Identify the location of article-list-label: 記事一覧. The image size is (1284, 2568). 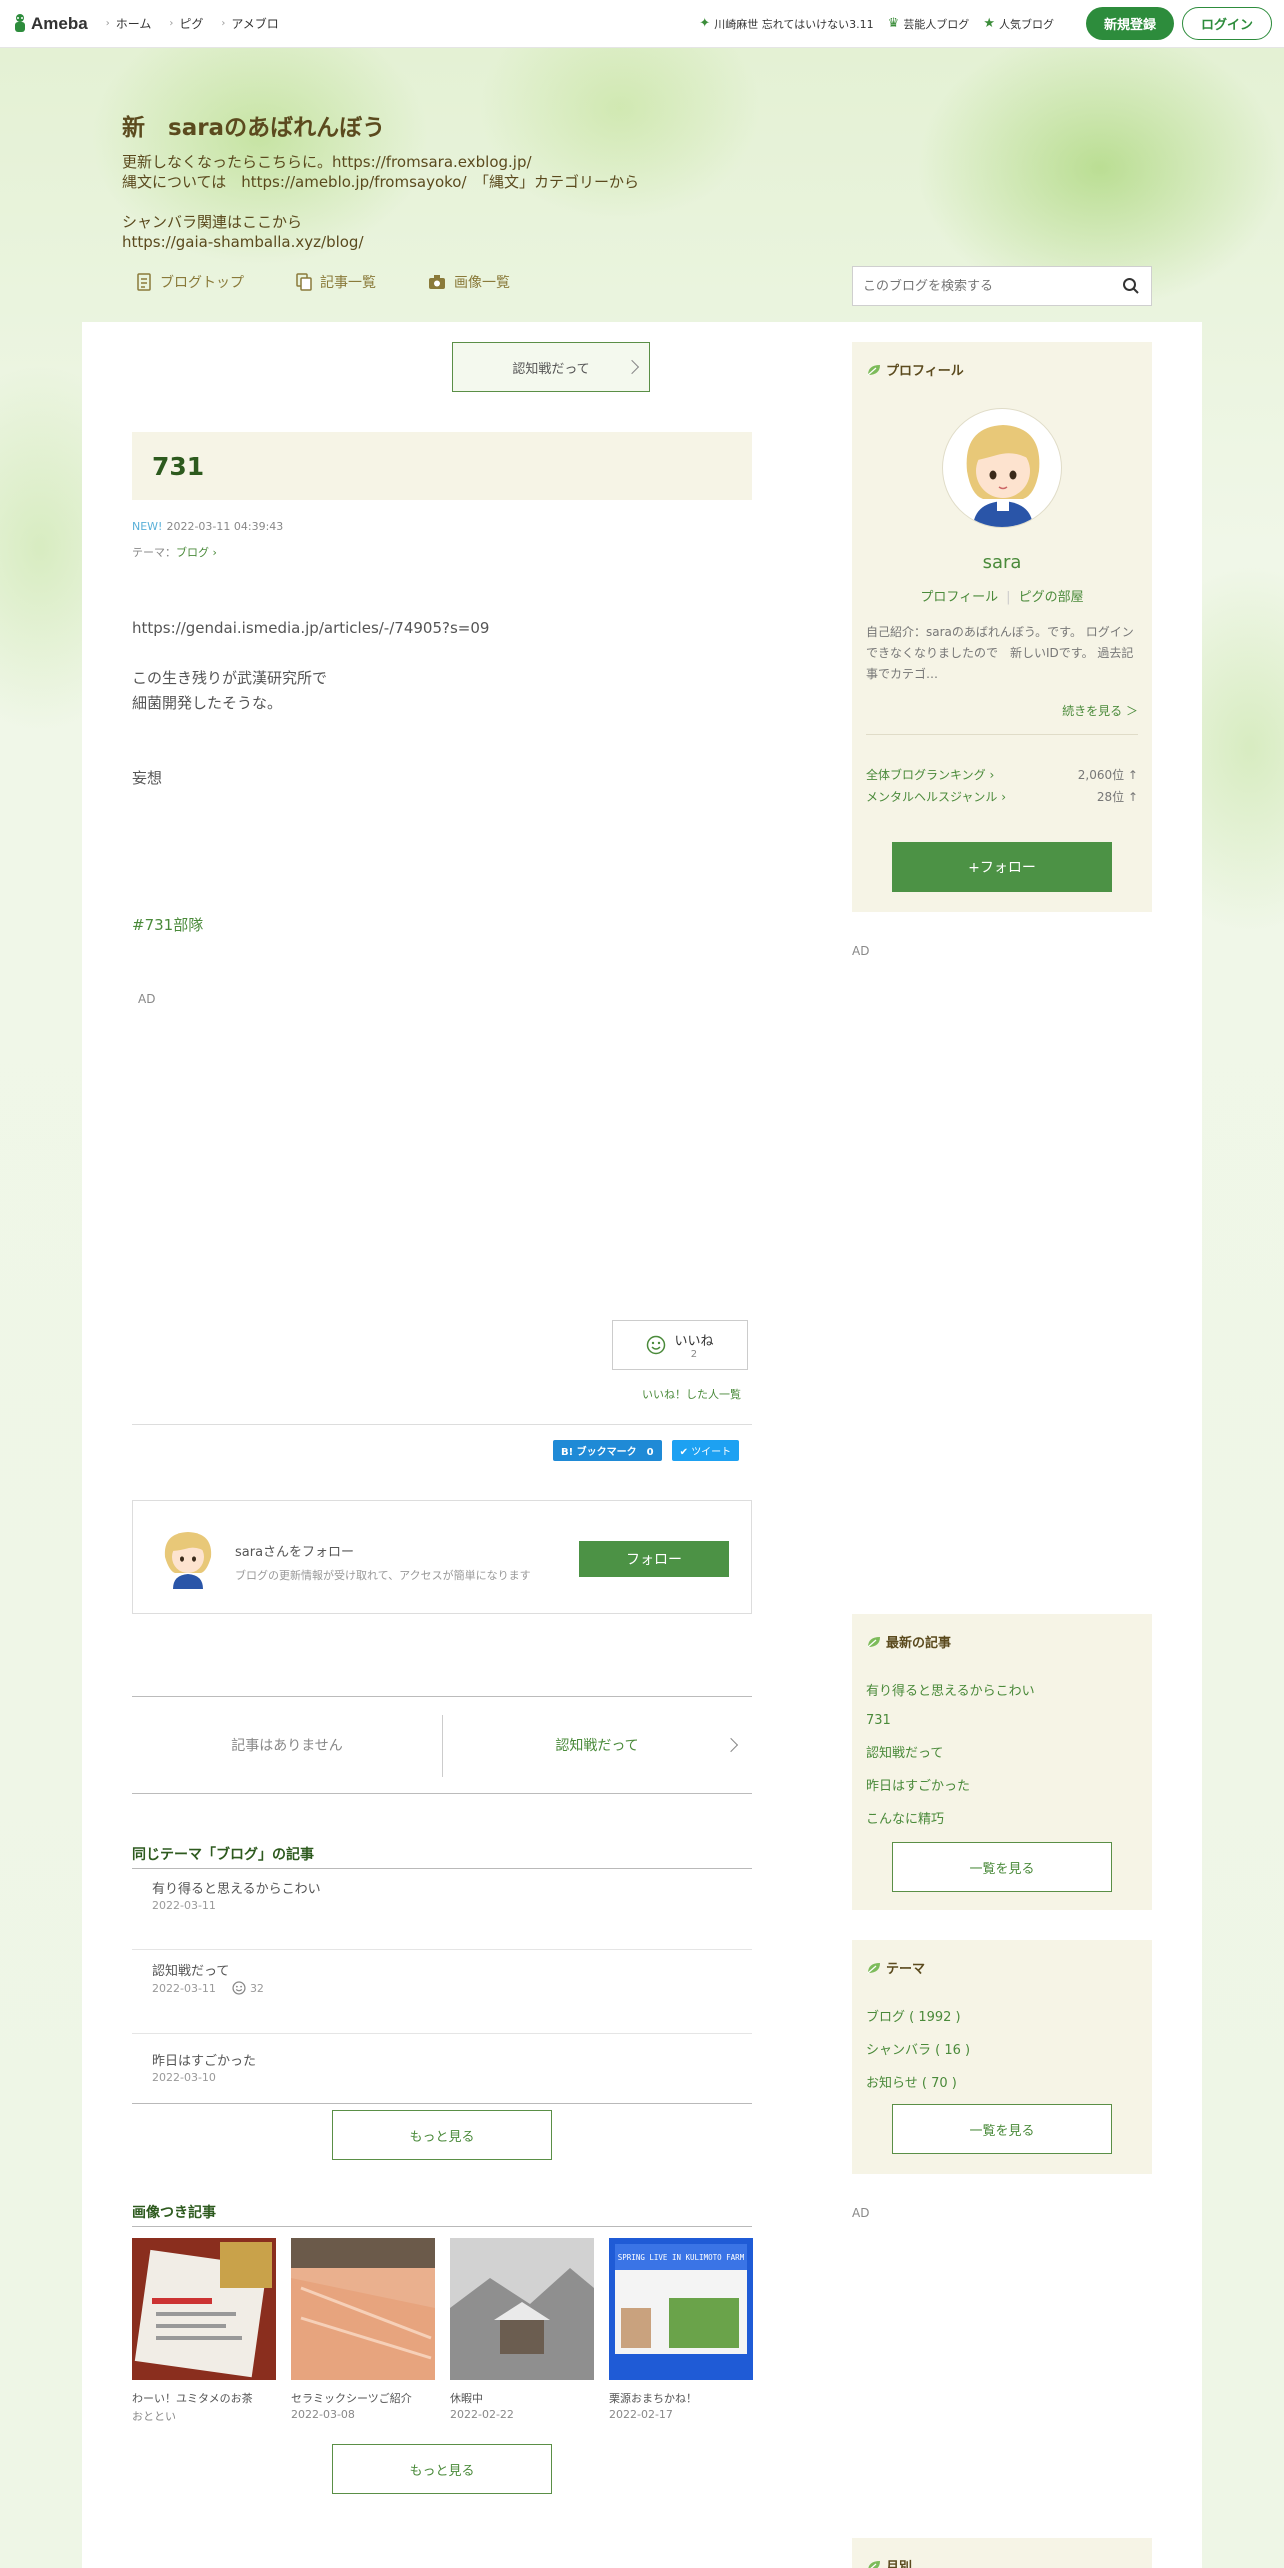
(348, 283).